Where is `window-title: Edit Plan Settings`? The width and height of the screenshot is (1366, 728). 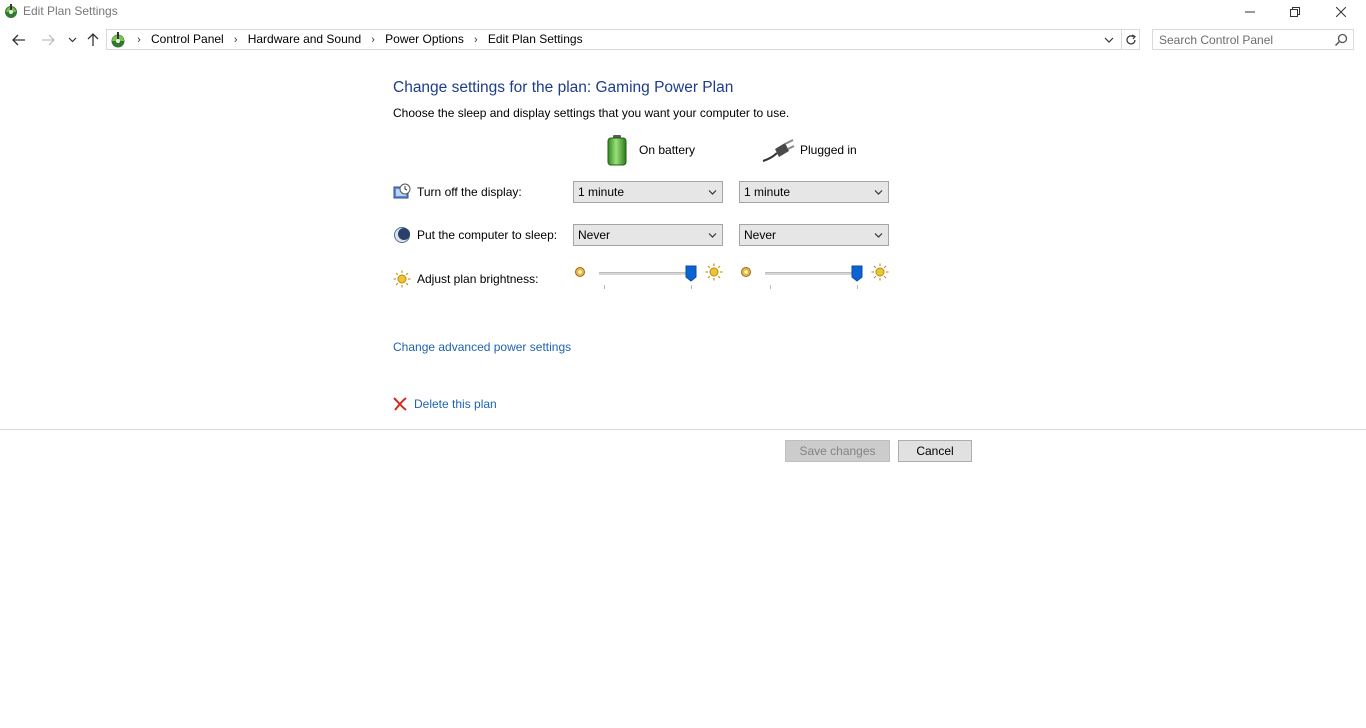
window-title: Edit Plan Settings is located at coordinates (70, 11).